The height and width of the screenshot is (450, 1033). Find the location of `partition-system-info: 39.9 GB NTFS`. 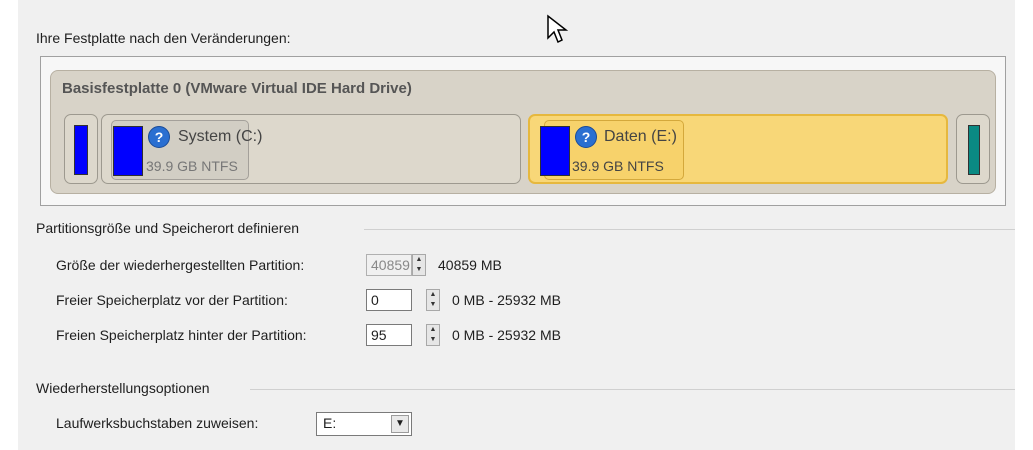

partition-system-info: 39.9 GB NTFS is located at coordinates (192, 166).